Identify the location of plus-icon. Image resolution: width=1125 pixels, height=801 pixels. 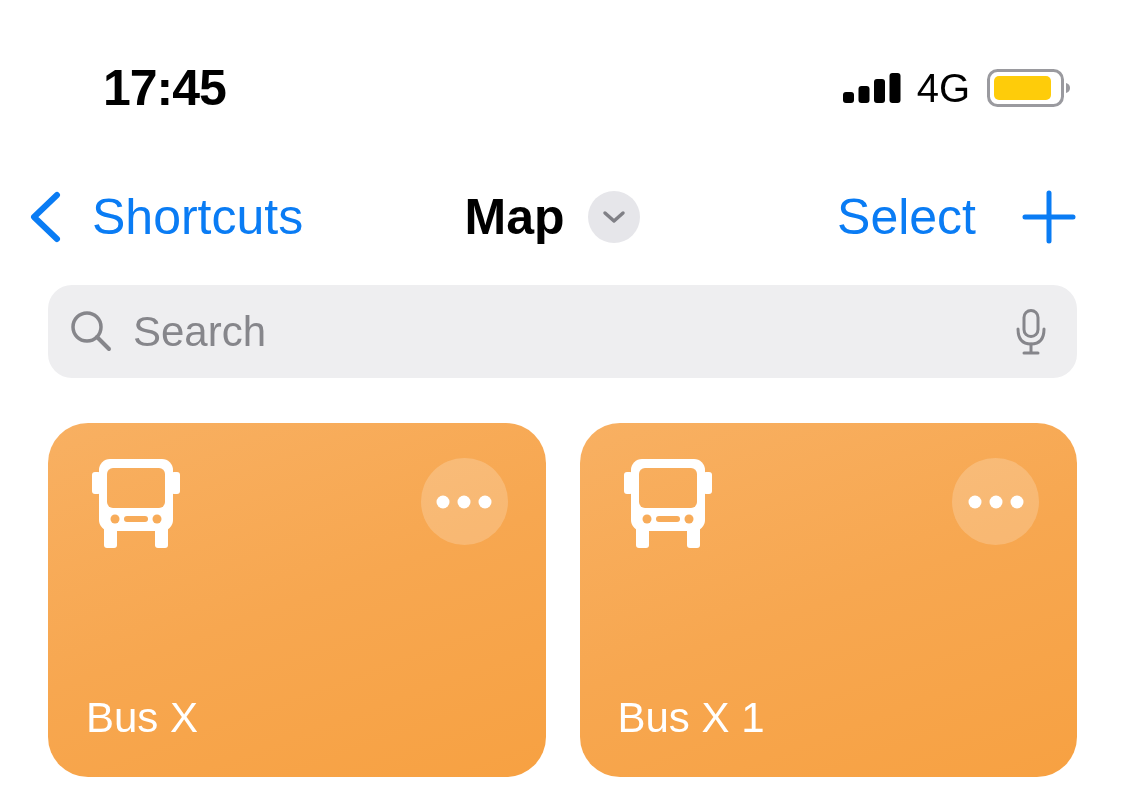
(1049, 217).